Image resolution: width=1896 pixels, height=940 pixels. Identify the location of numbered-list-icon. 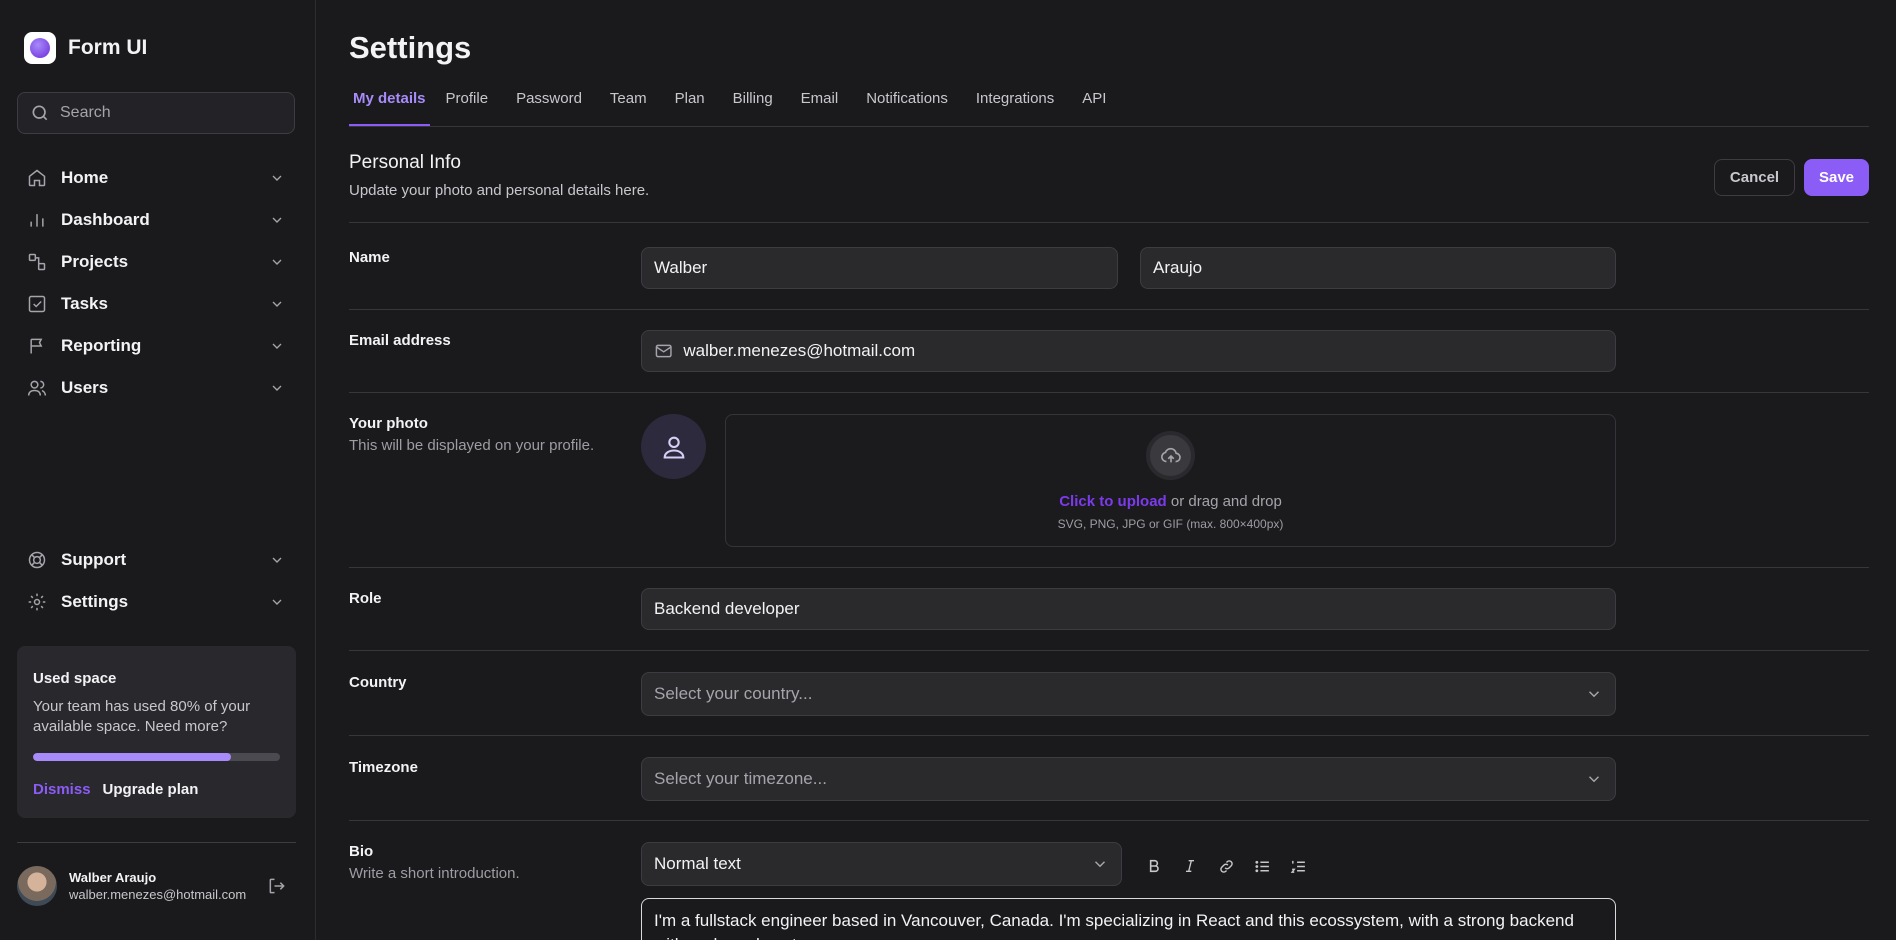
(1297, 866).